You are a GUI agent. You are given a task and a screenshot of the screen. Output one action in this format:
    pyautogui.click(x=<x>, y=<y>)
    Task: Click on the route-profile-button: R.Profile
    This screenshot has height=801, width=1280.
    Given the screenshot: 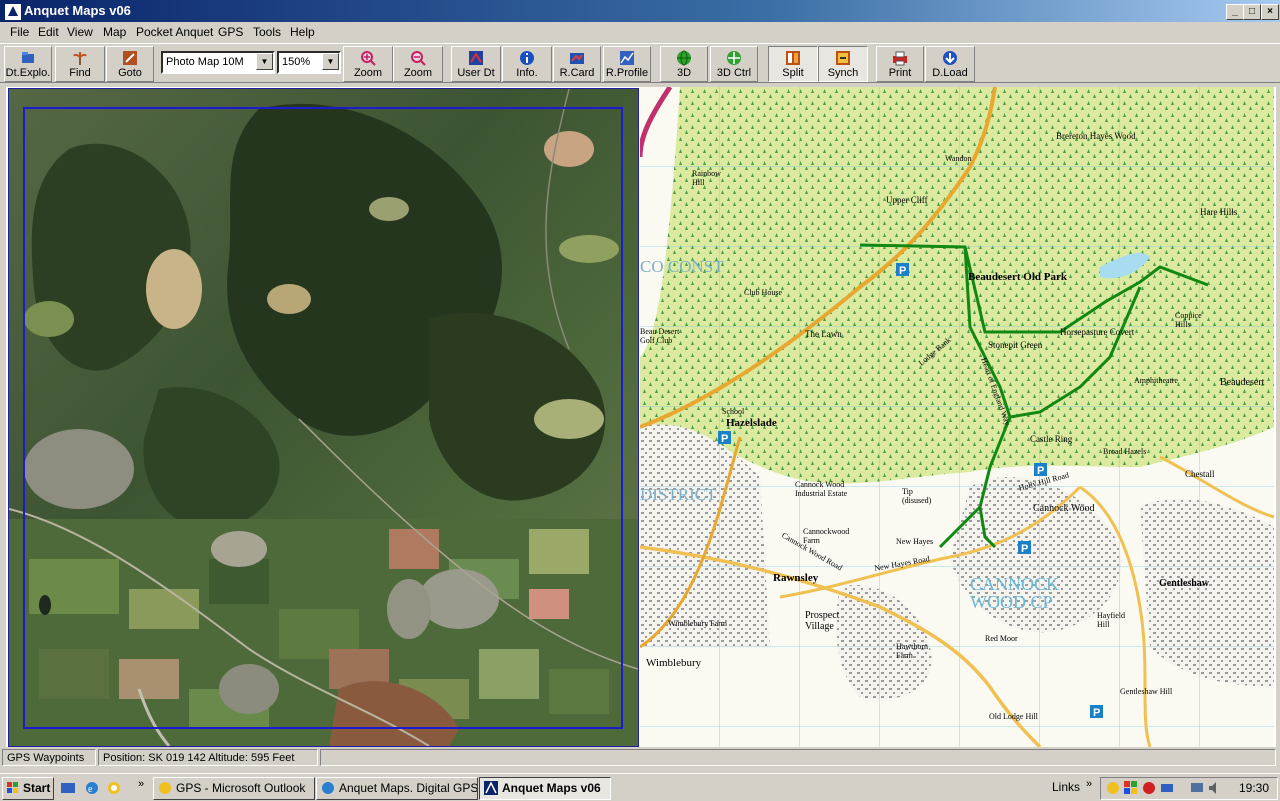 What is the action you would take?
    pyautogui.click(x=627, y=64)
    